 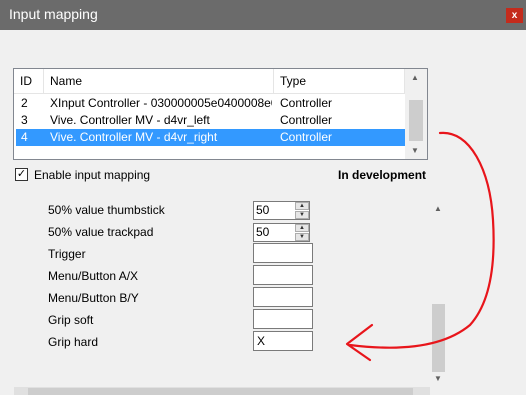 I want to click on settings-hscroll-thumb, so click(x=220, y=391).